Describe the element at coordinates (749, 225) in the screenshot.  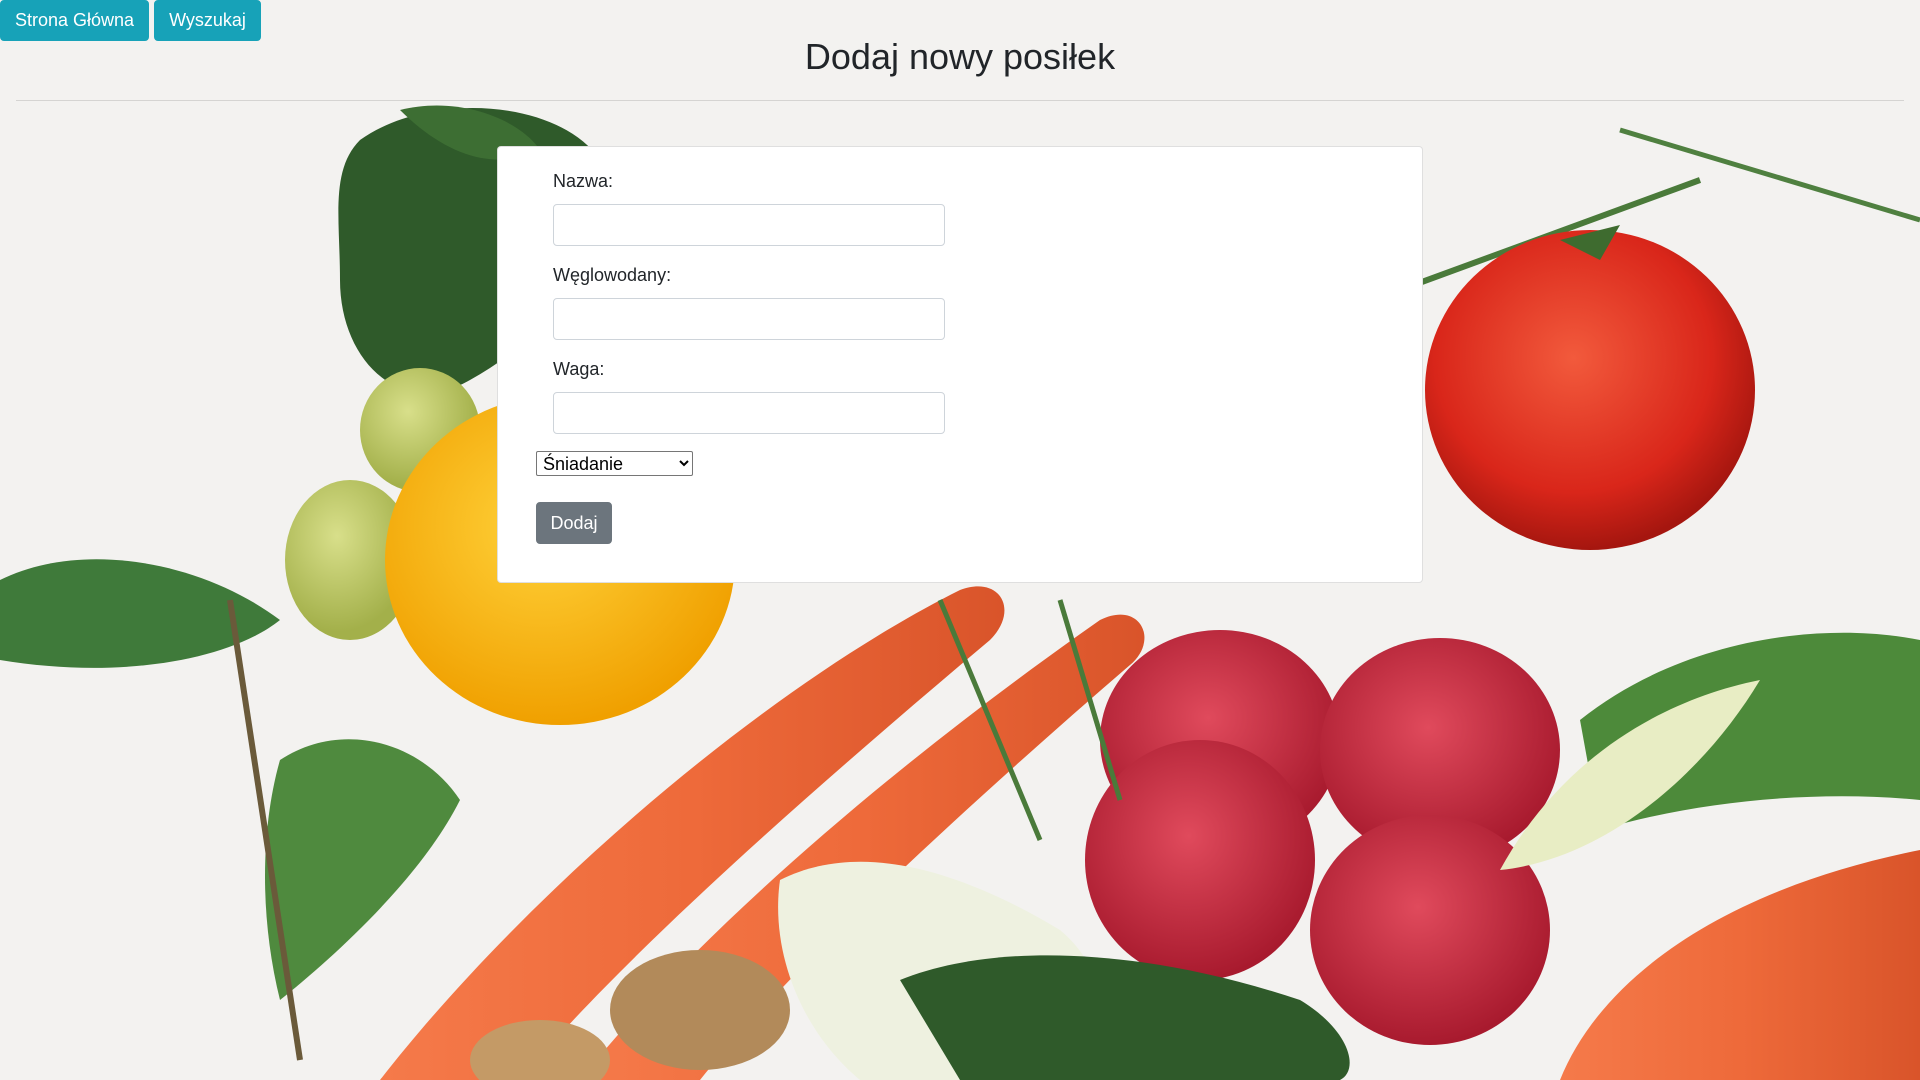
I see `name-input` at that location.